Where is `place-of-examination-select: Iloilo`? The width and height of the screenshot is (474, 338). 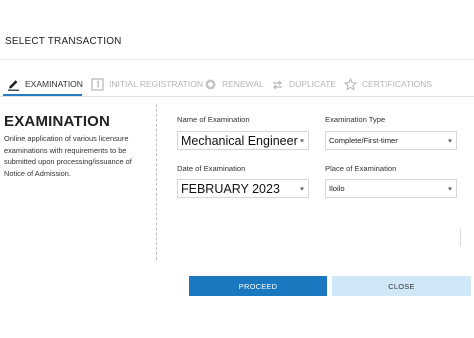 place-of-examination-select: Iloilo is located at coordinates (391, 188).